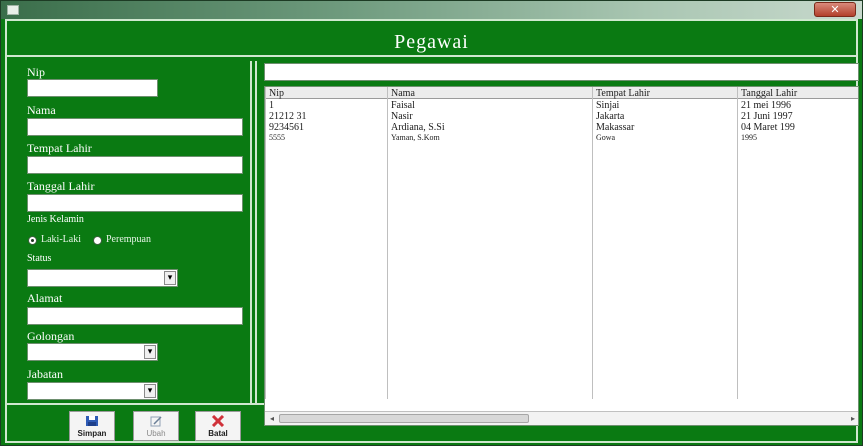  What do you see at coordinates (135, 165) in the screenshot?
I see `tempat-lahir-input` at bounding box center [135, 165].